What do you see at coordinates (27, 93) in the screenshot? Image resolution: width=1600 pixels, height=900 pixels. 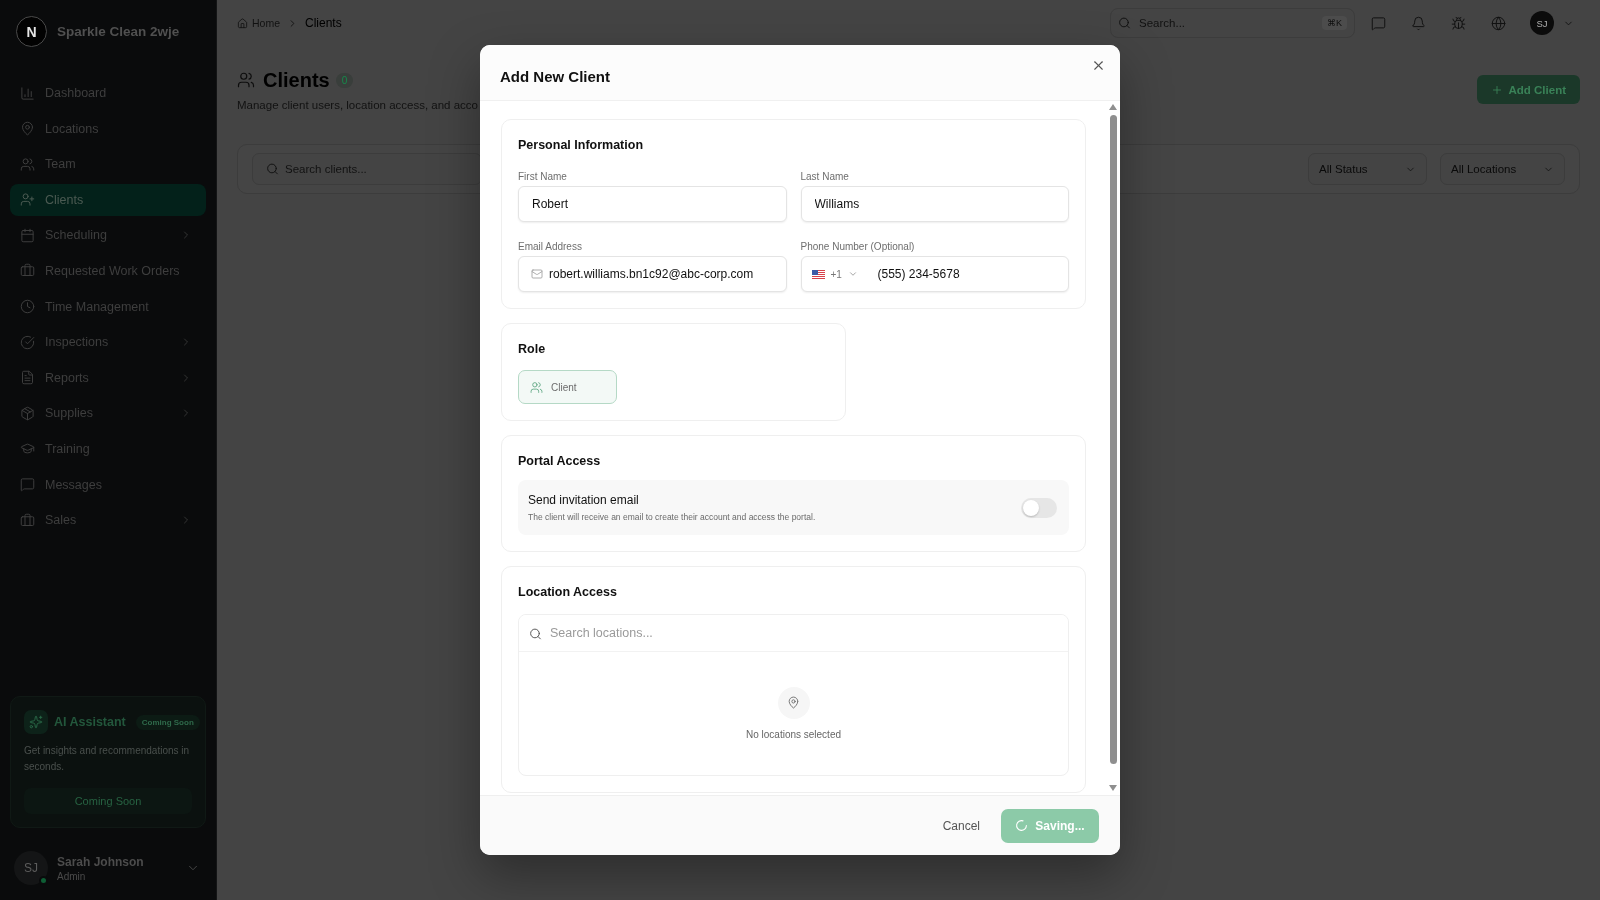 I see `bar-chart-icon` at bounding box center [27, 93].